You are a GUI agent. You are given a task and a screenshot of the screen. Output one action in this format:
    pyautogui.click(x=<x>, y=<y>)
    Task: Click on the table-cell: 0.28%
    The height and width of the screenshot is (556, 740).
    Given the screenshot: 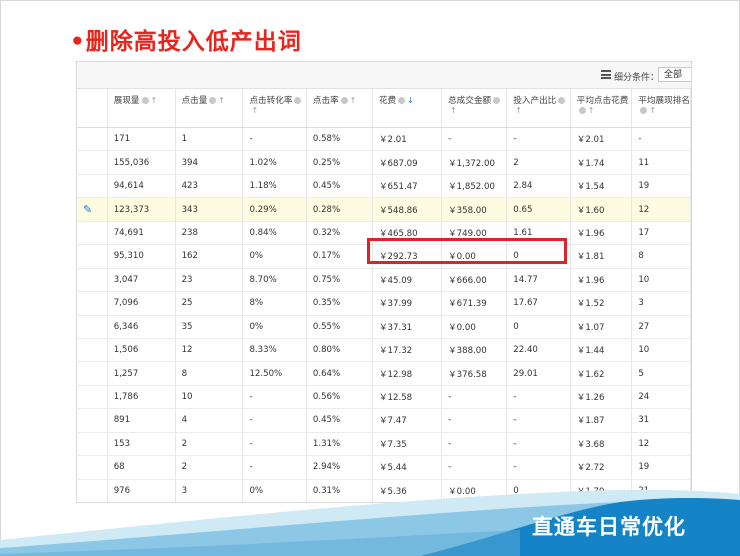 What is the action you would take?
    pyautogui.click(x=339, y=209)
    